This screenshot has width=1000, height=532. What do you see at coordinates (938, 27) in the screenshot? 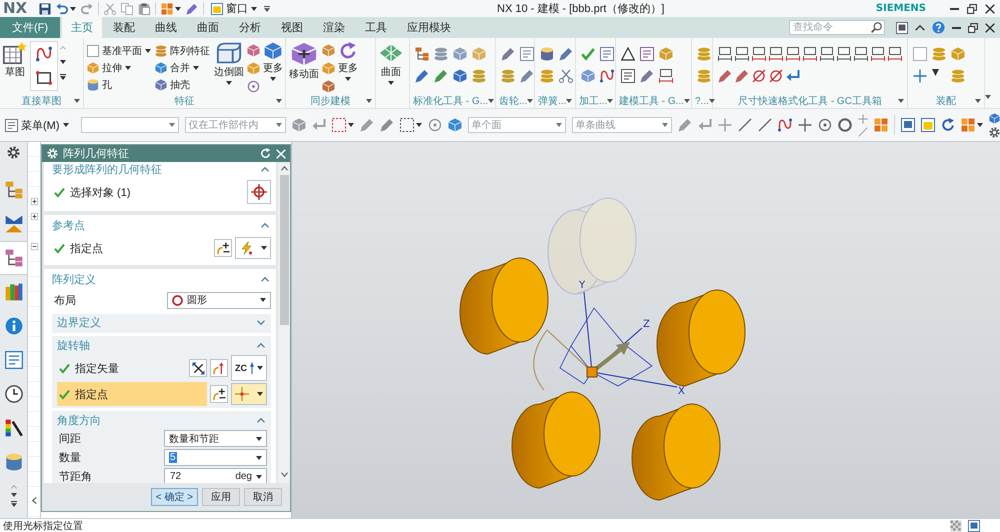
I see `help-icon` at bounding box center [938, 27].